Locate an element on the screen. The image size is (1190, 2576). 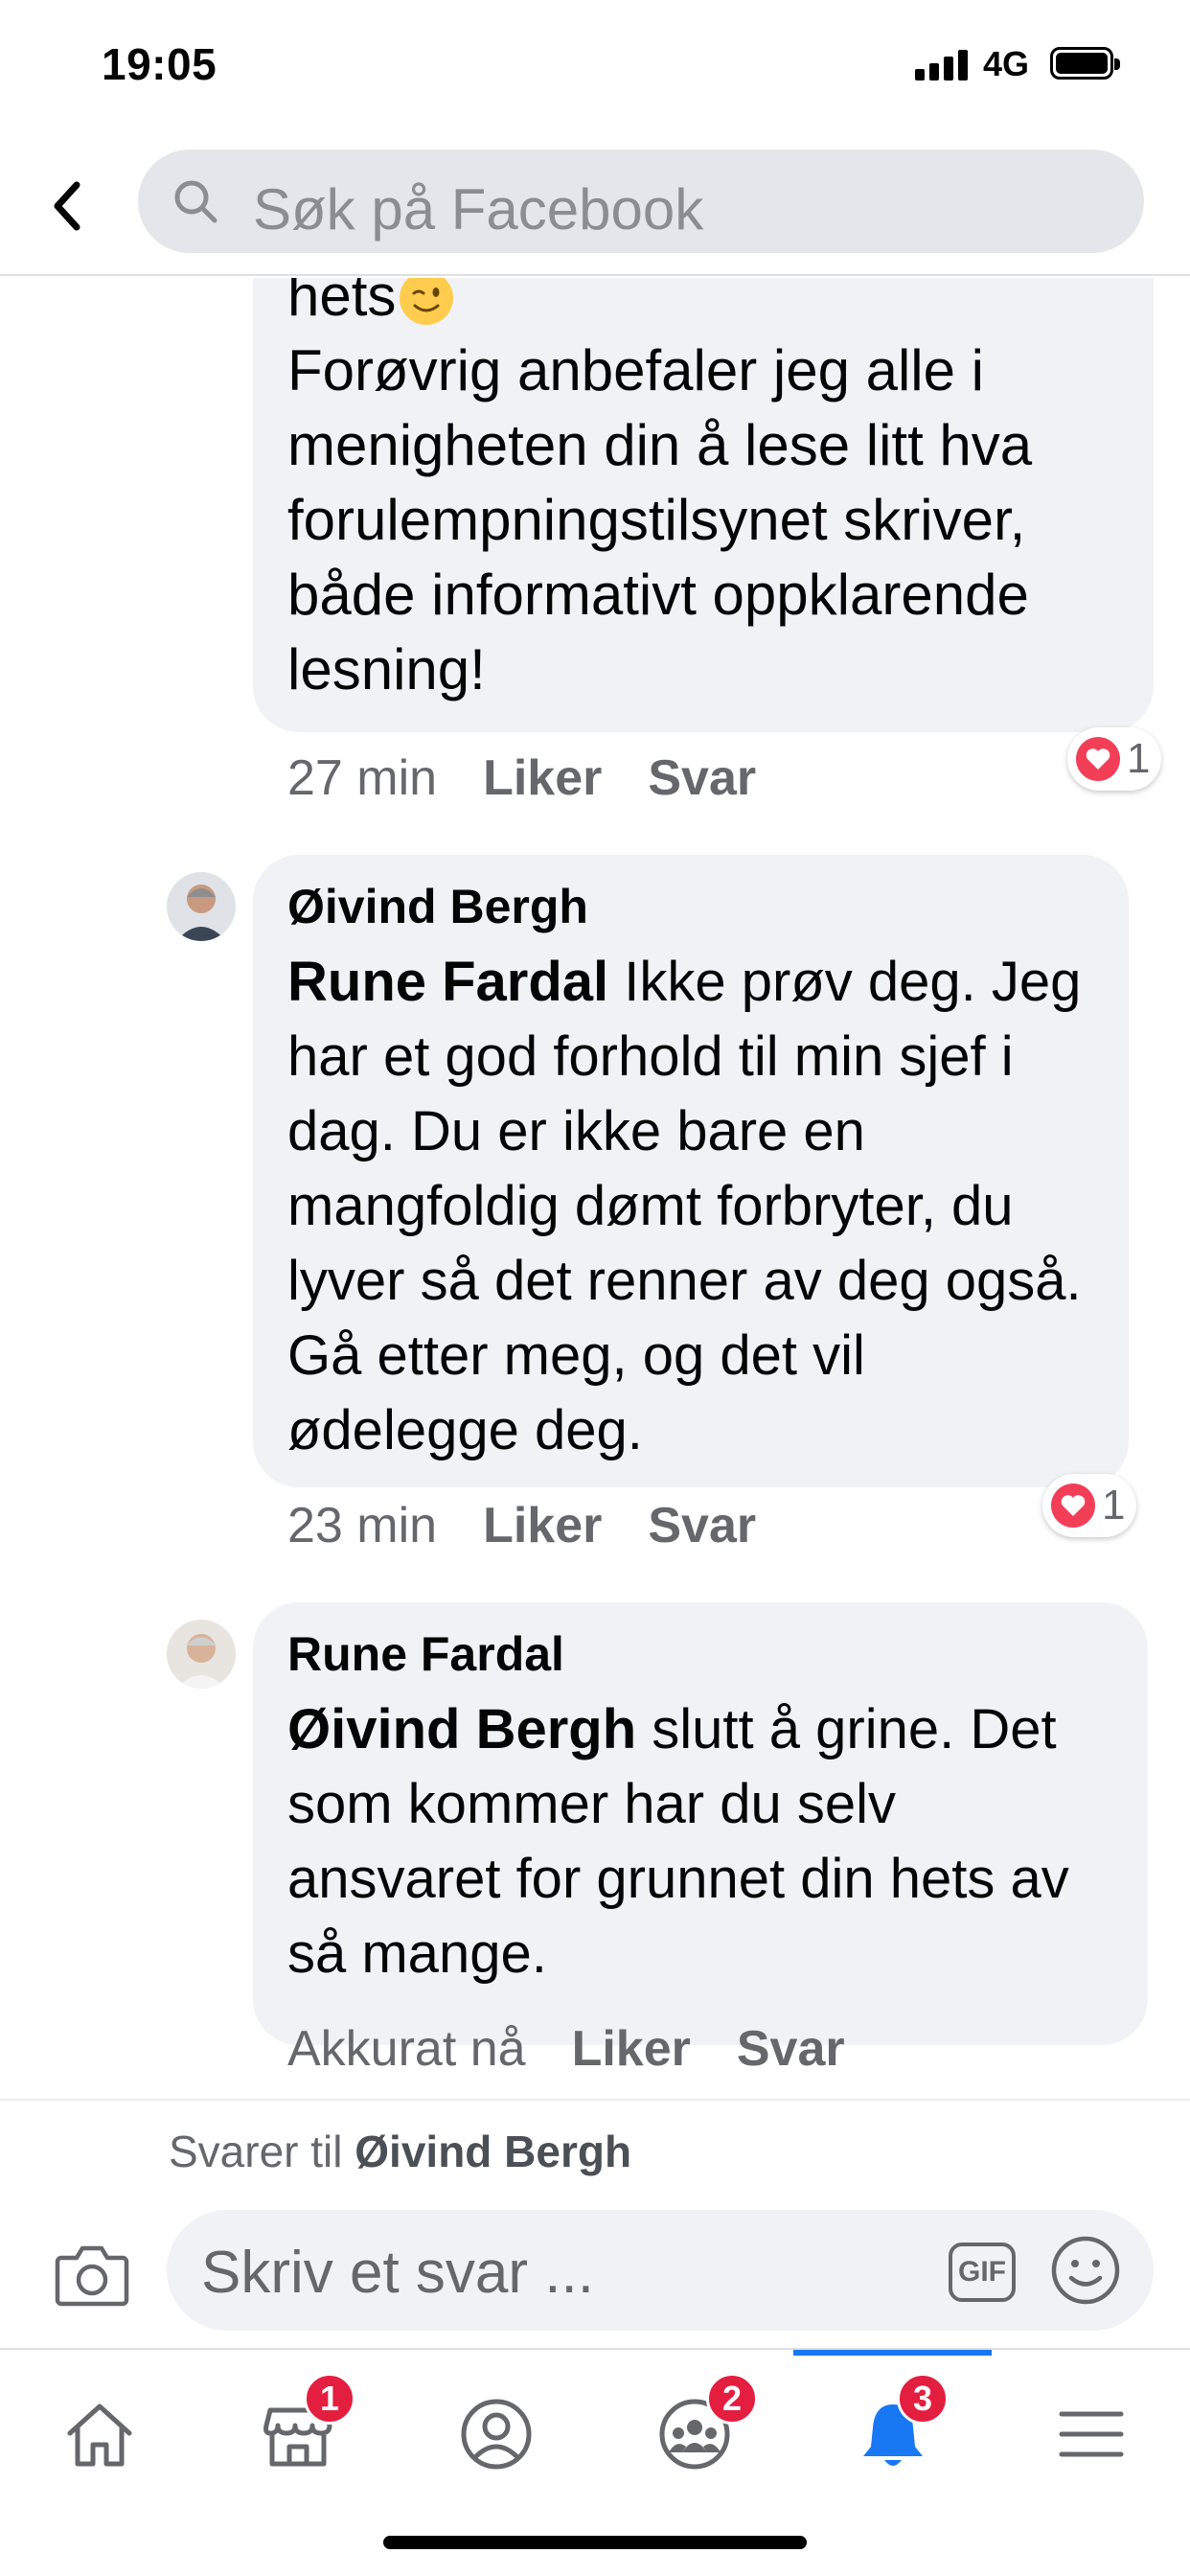
search-input: Søk på Facebook is located at coordinates (641, 201).